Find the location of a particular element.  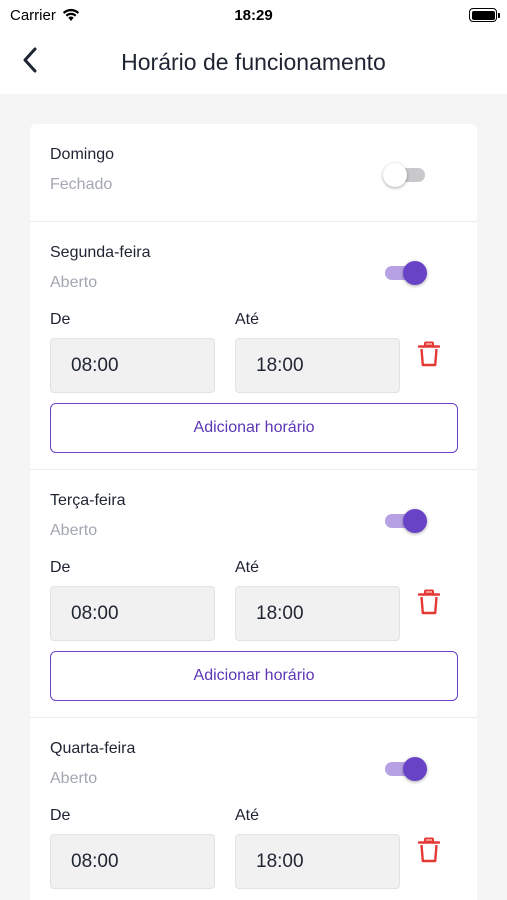

back-button is located at coordinates (30, 60).